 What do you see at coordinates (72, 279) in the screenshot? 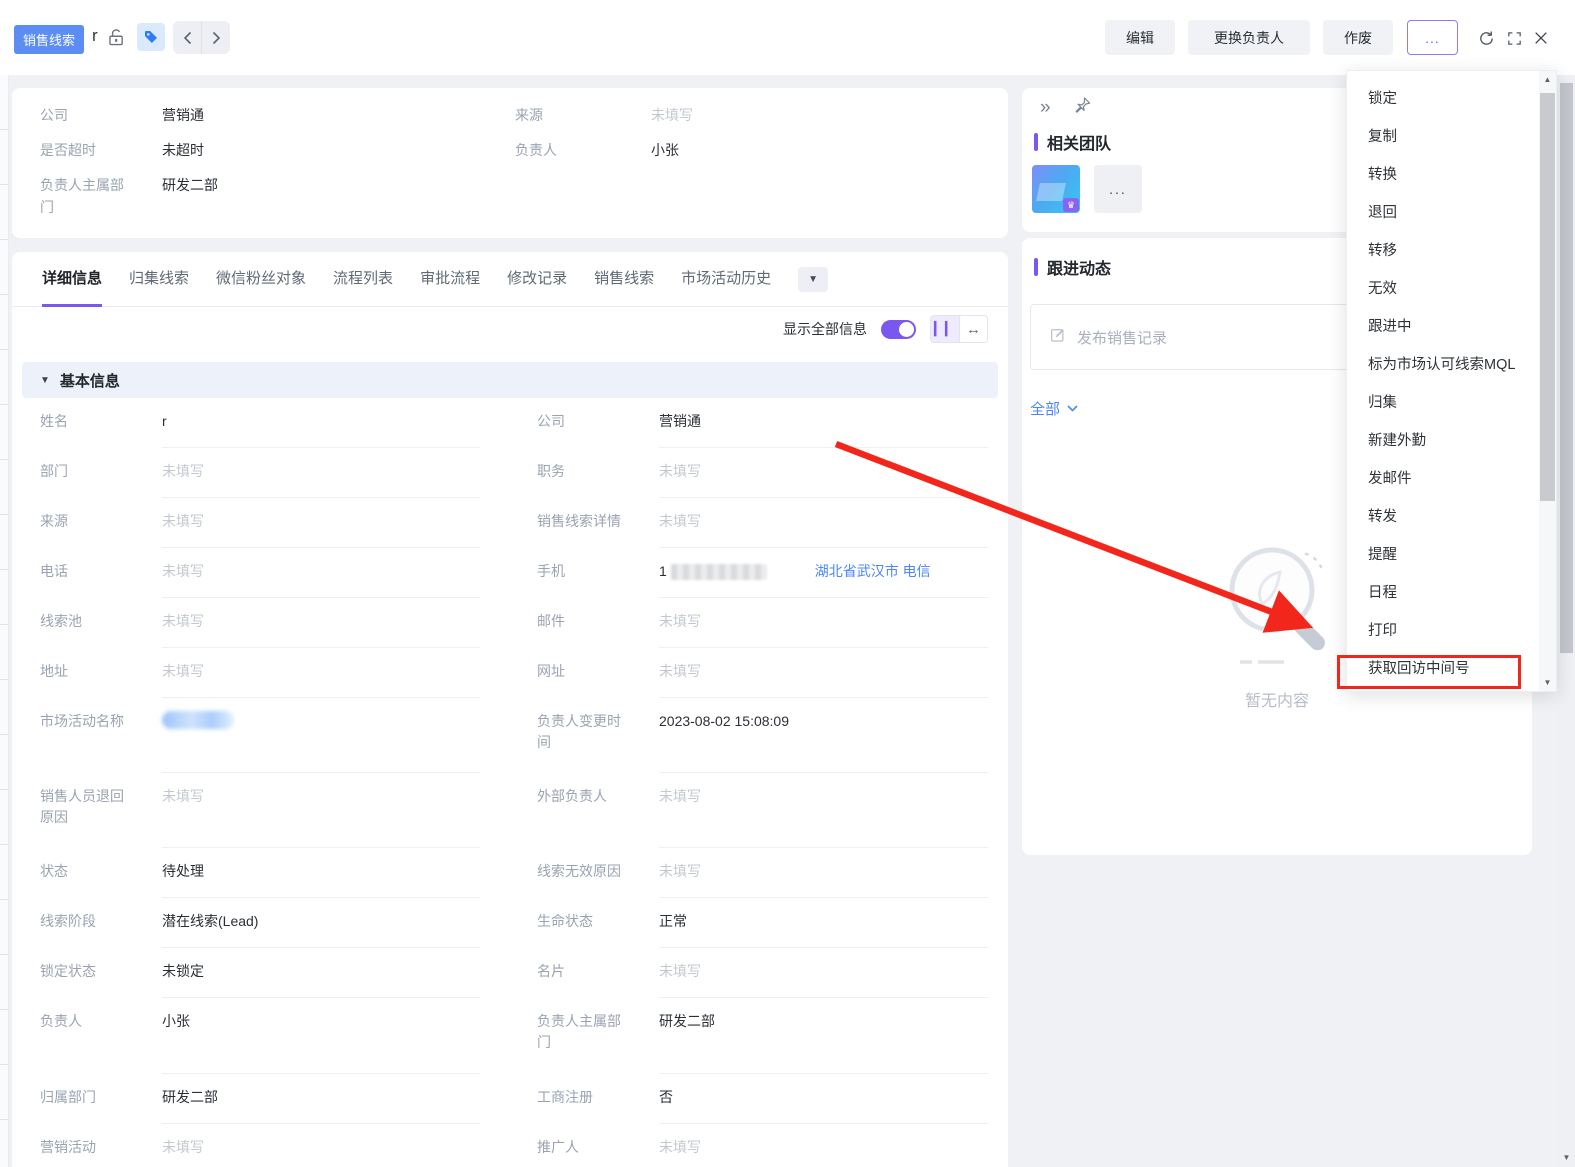
I see `tab-detail-info: 详细信息` at bounding box center [72, 279].